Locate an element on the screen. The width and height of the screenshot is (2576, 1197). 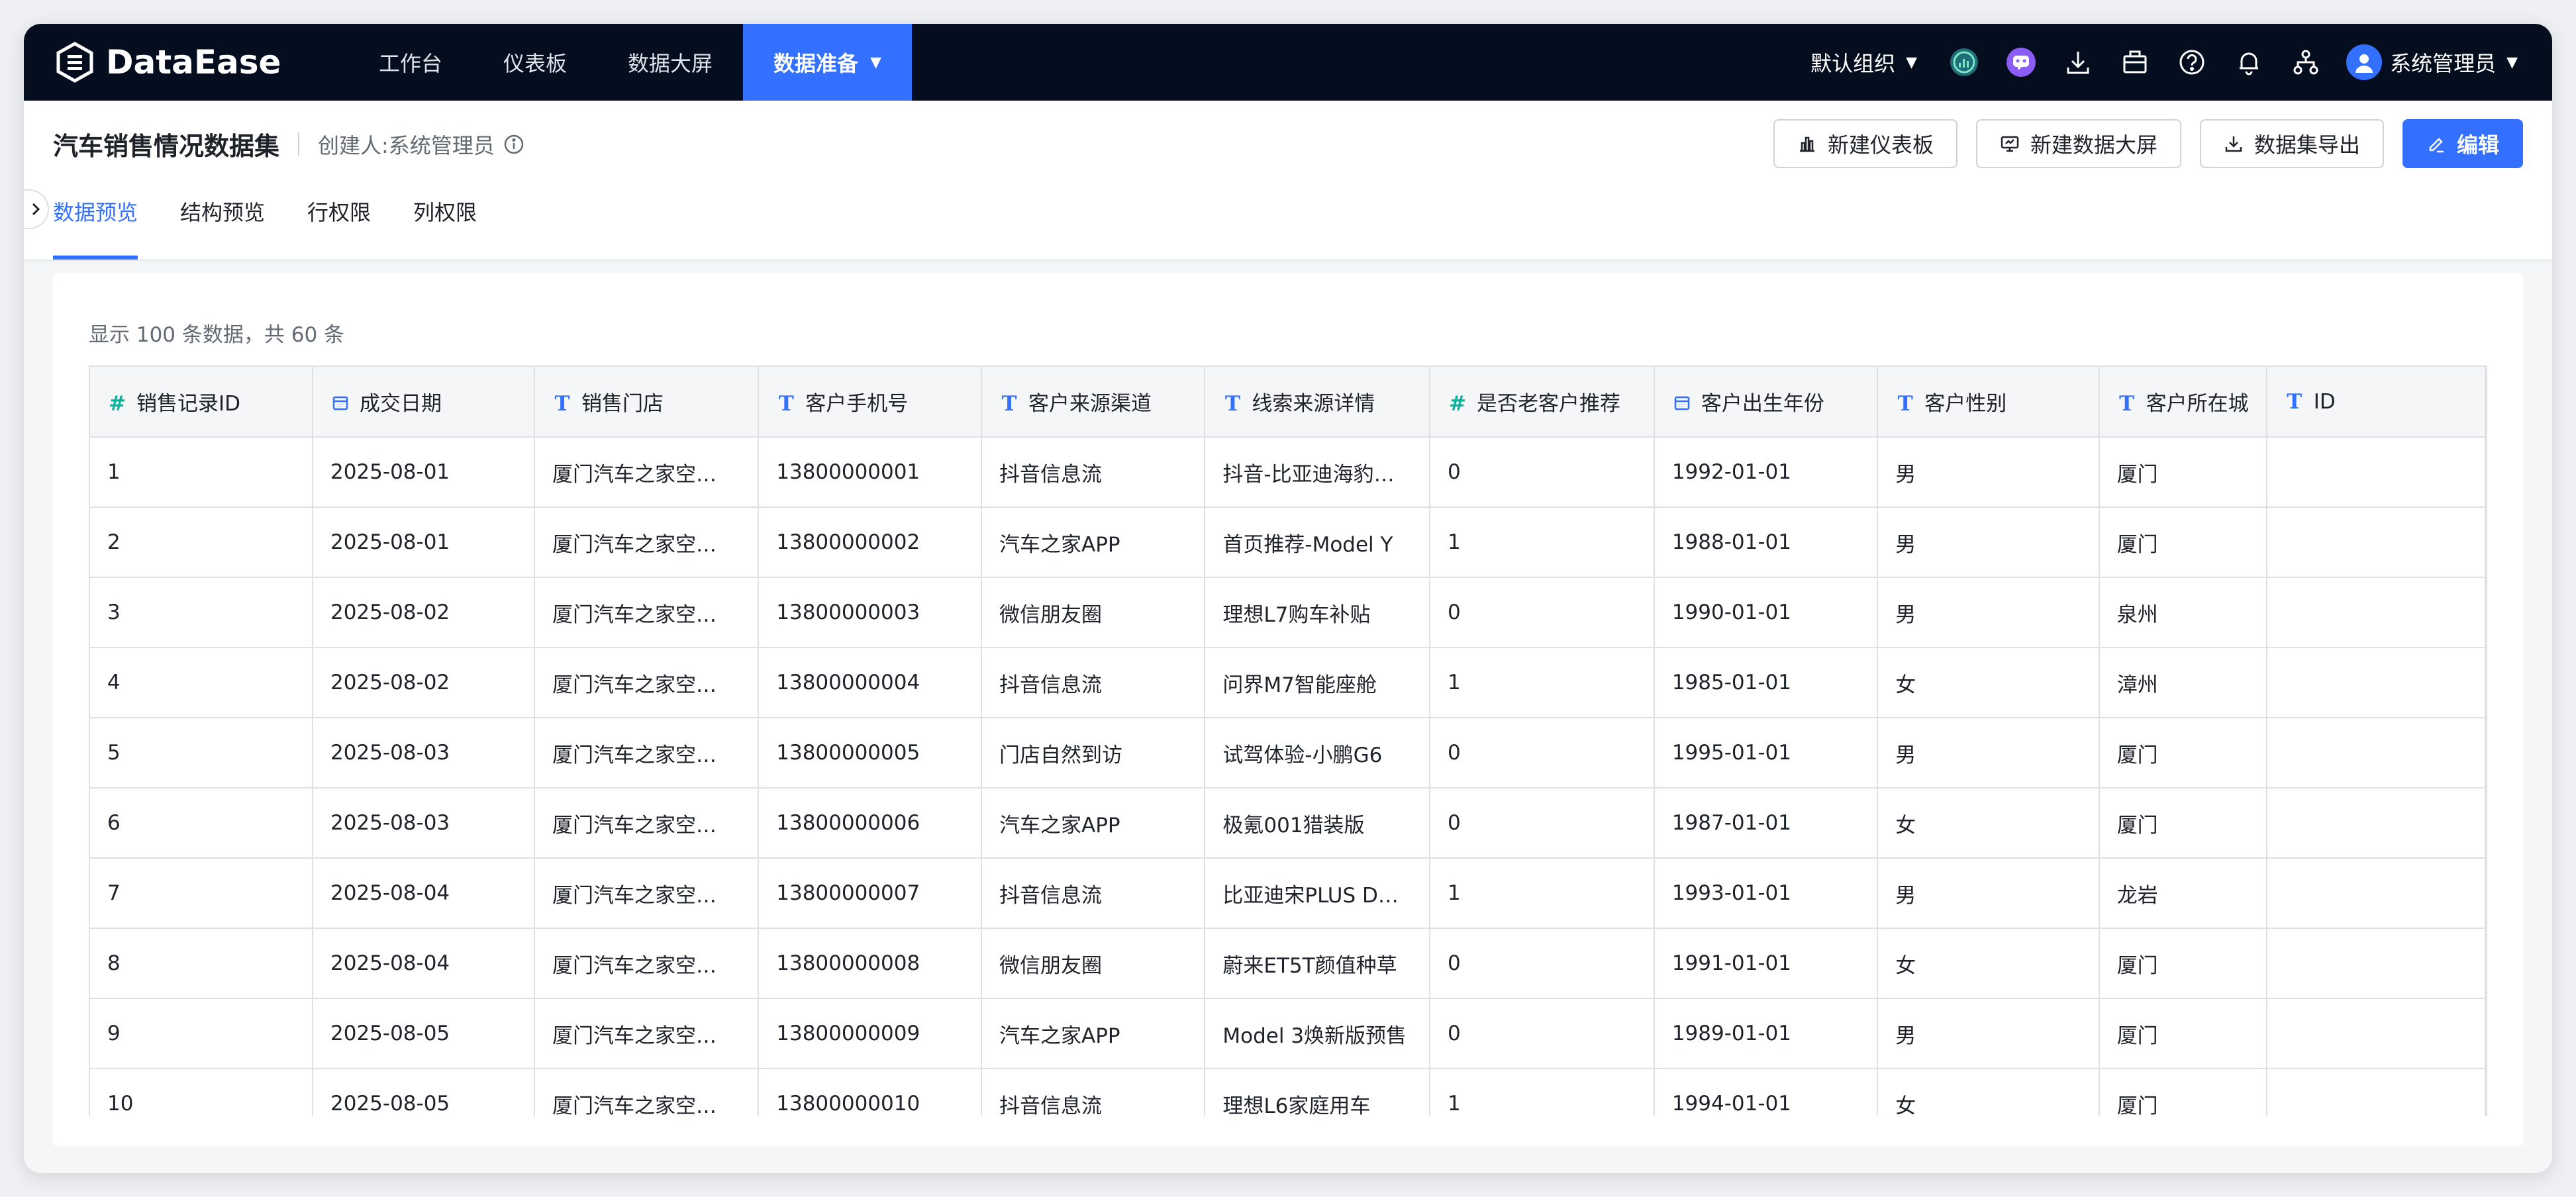
export-dataset-button: 数据集导出 is located at coordinates (2291, 143).